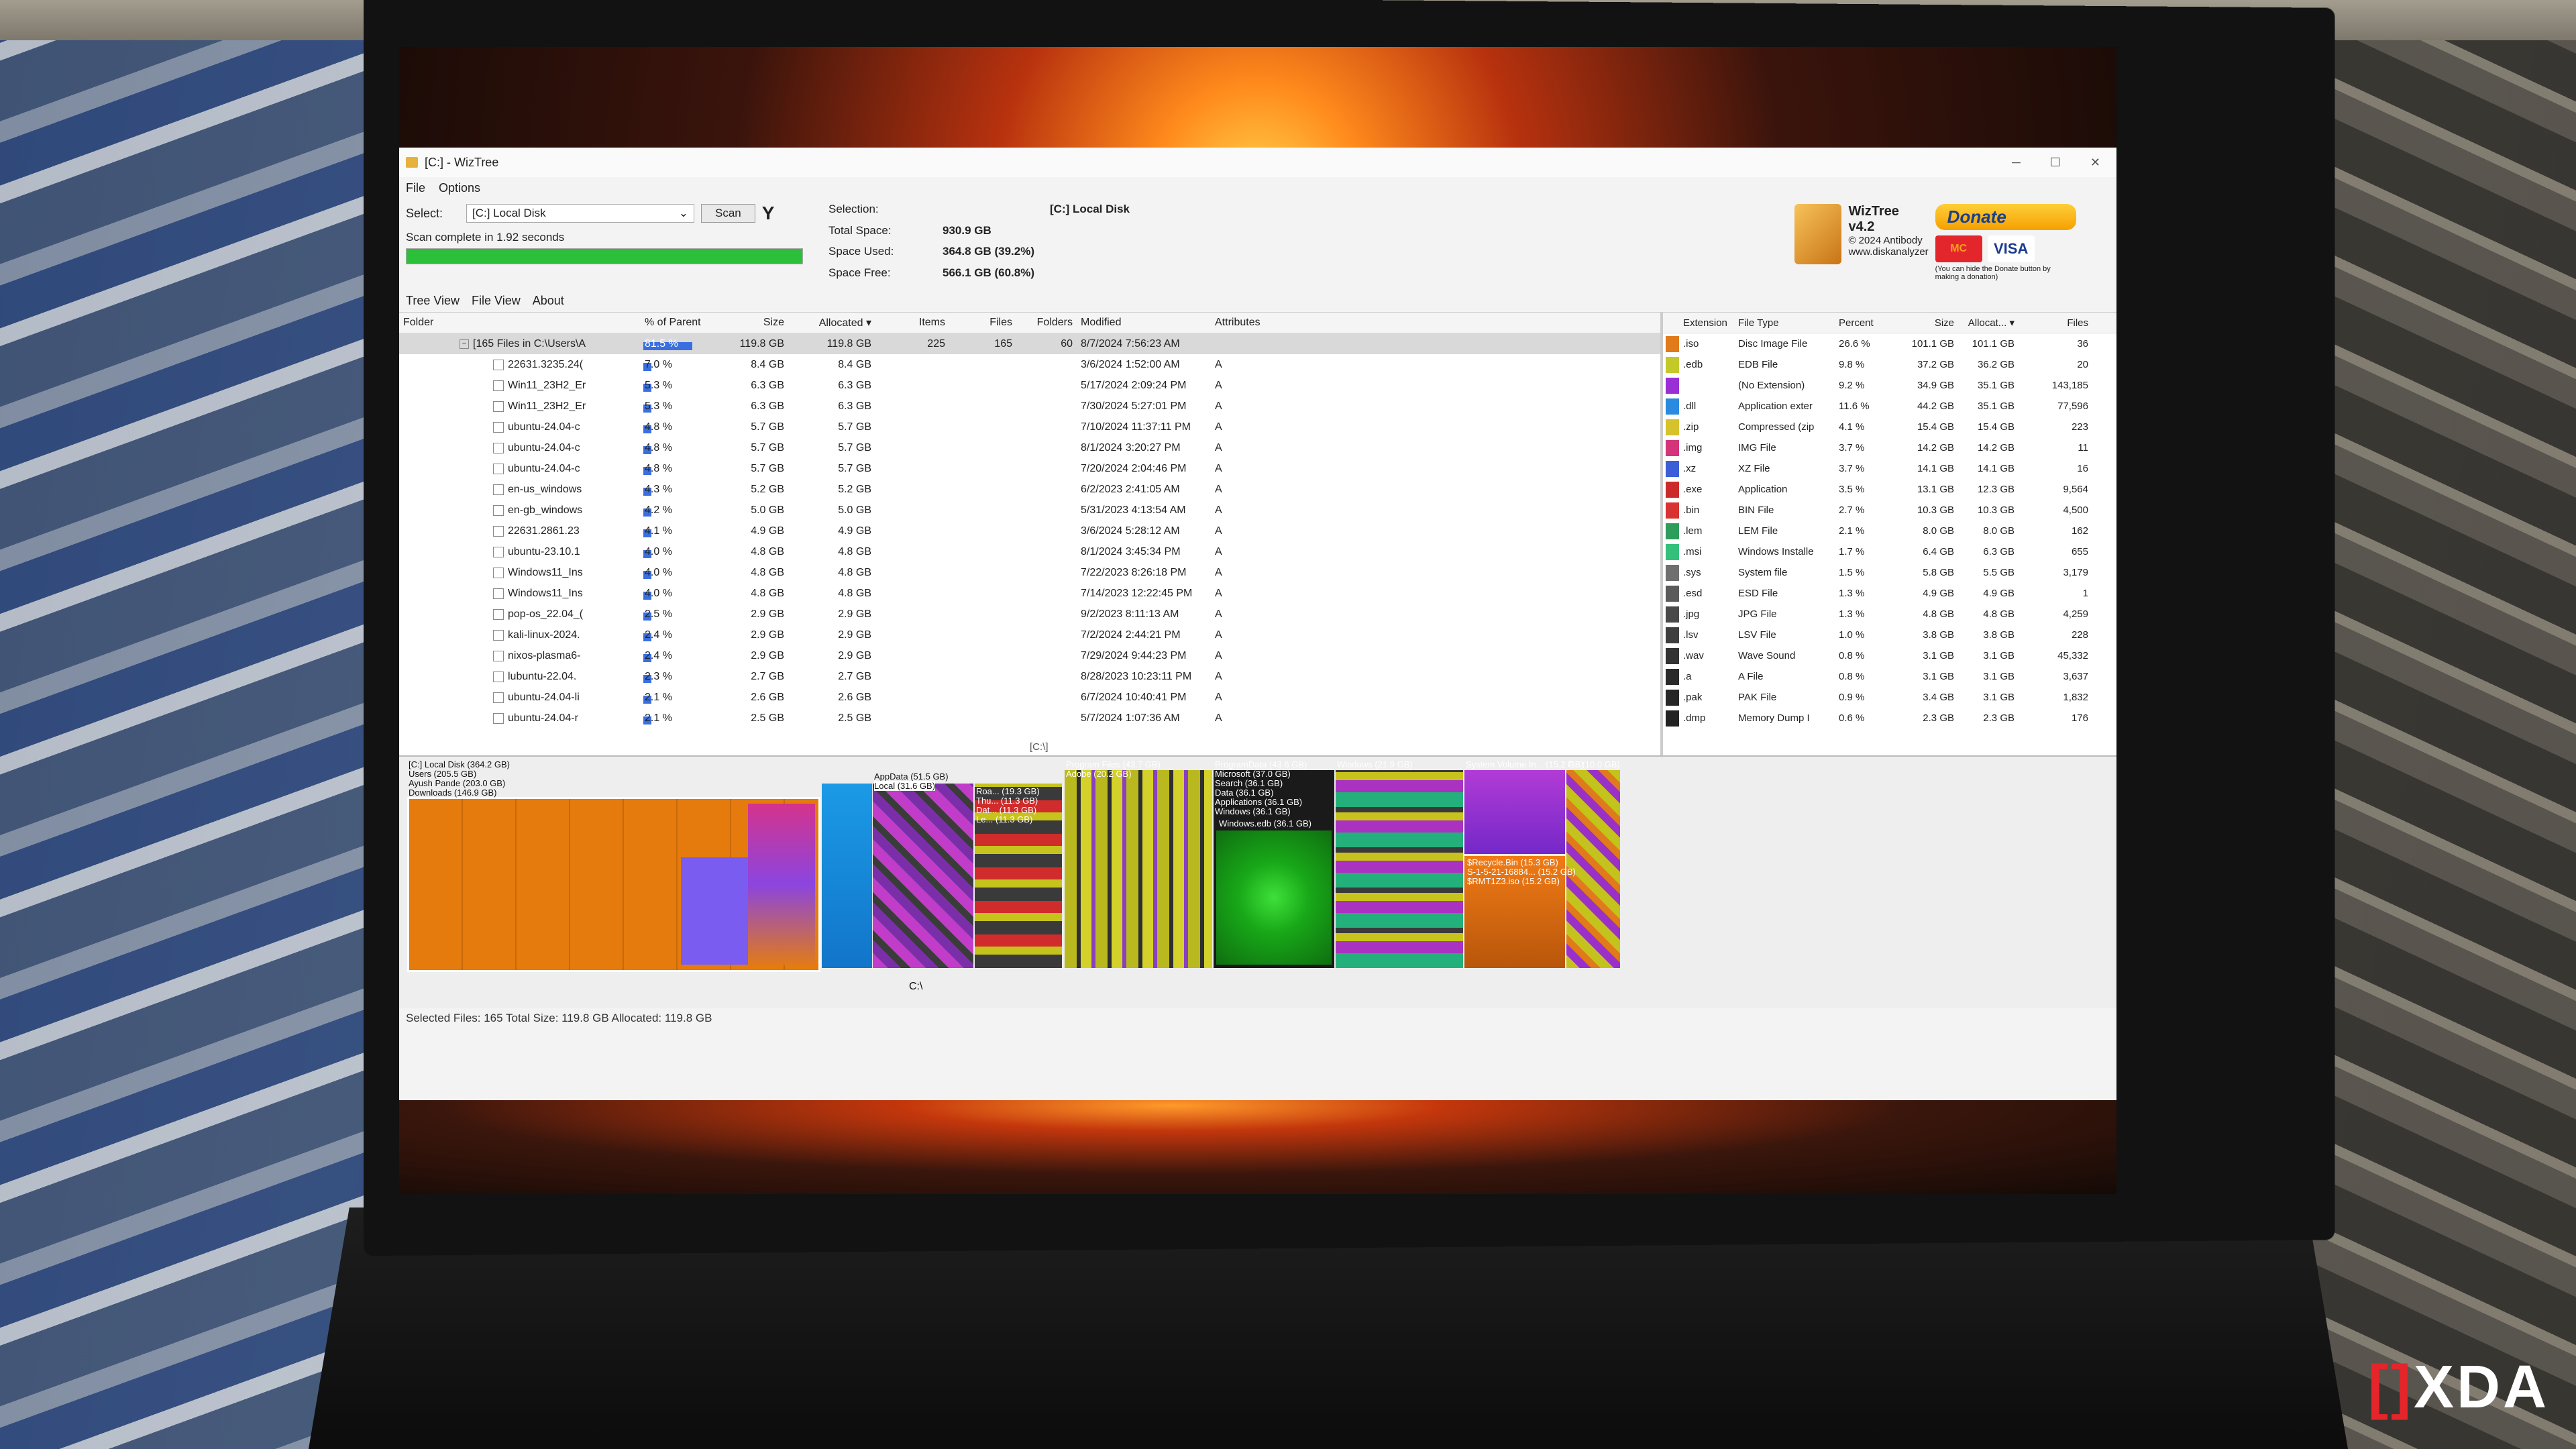 The height and width of the screenshot is (1449, 2576). Describe the element at coordinates (1889, 697) in the screenshot. I see `list-item: .pak PAK File 0.9 % 3.4 GB 3.1 GB 1,832` at that location.